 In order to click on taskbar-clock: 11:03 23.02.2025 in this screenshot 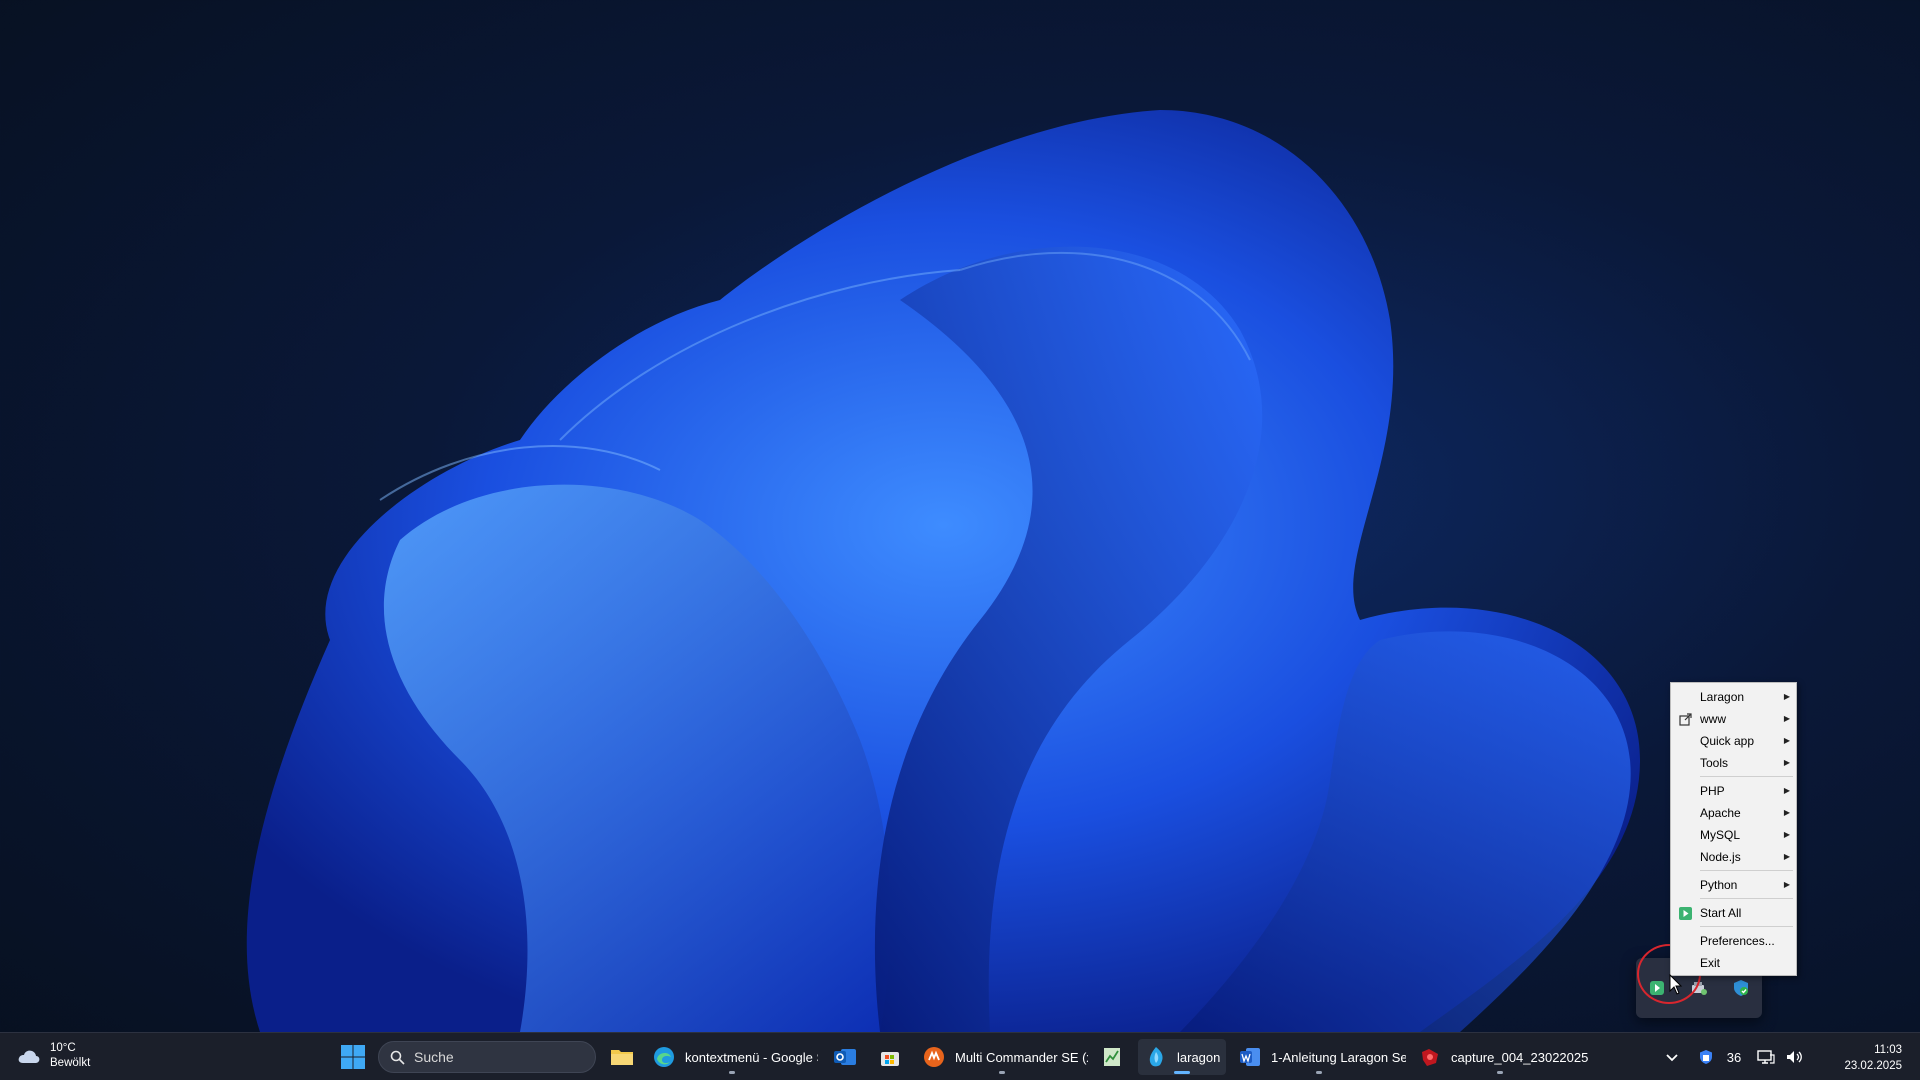, I will do `click(1873, 1058)`.